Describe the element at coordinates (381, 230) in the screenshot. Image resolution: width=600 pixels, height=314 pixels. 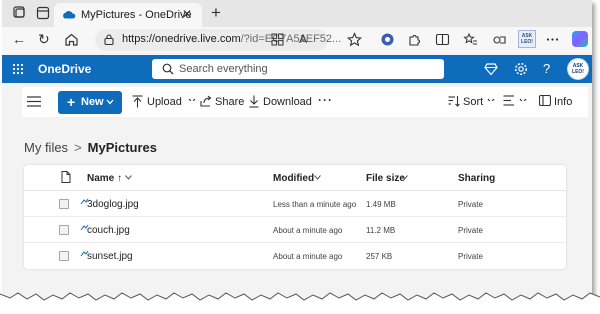
I see `file-size: 11.2 MB` at that location.